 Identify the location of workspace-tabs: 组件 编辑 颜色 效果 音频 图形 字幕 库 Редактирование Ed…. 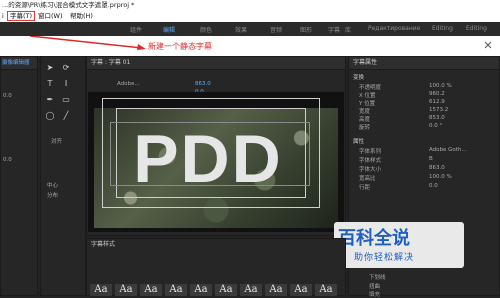
(250, 29).